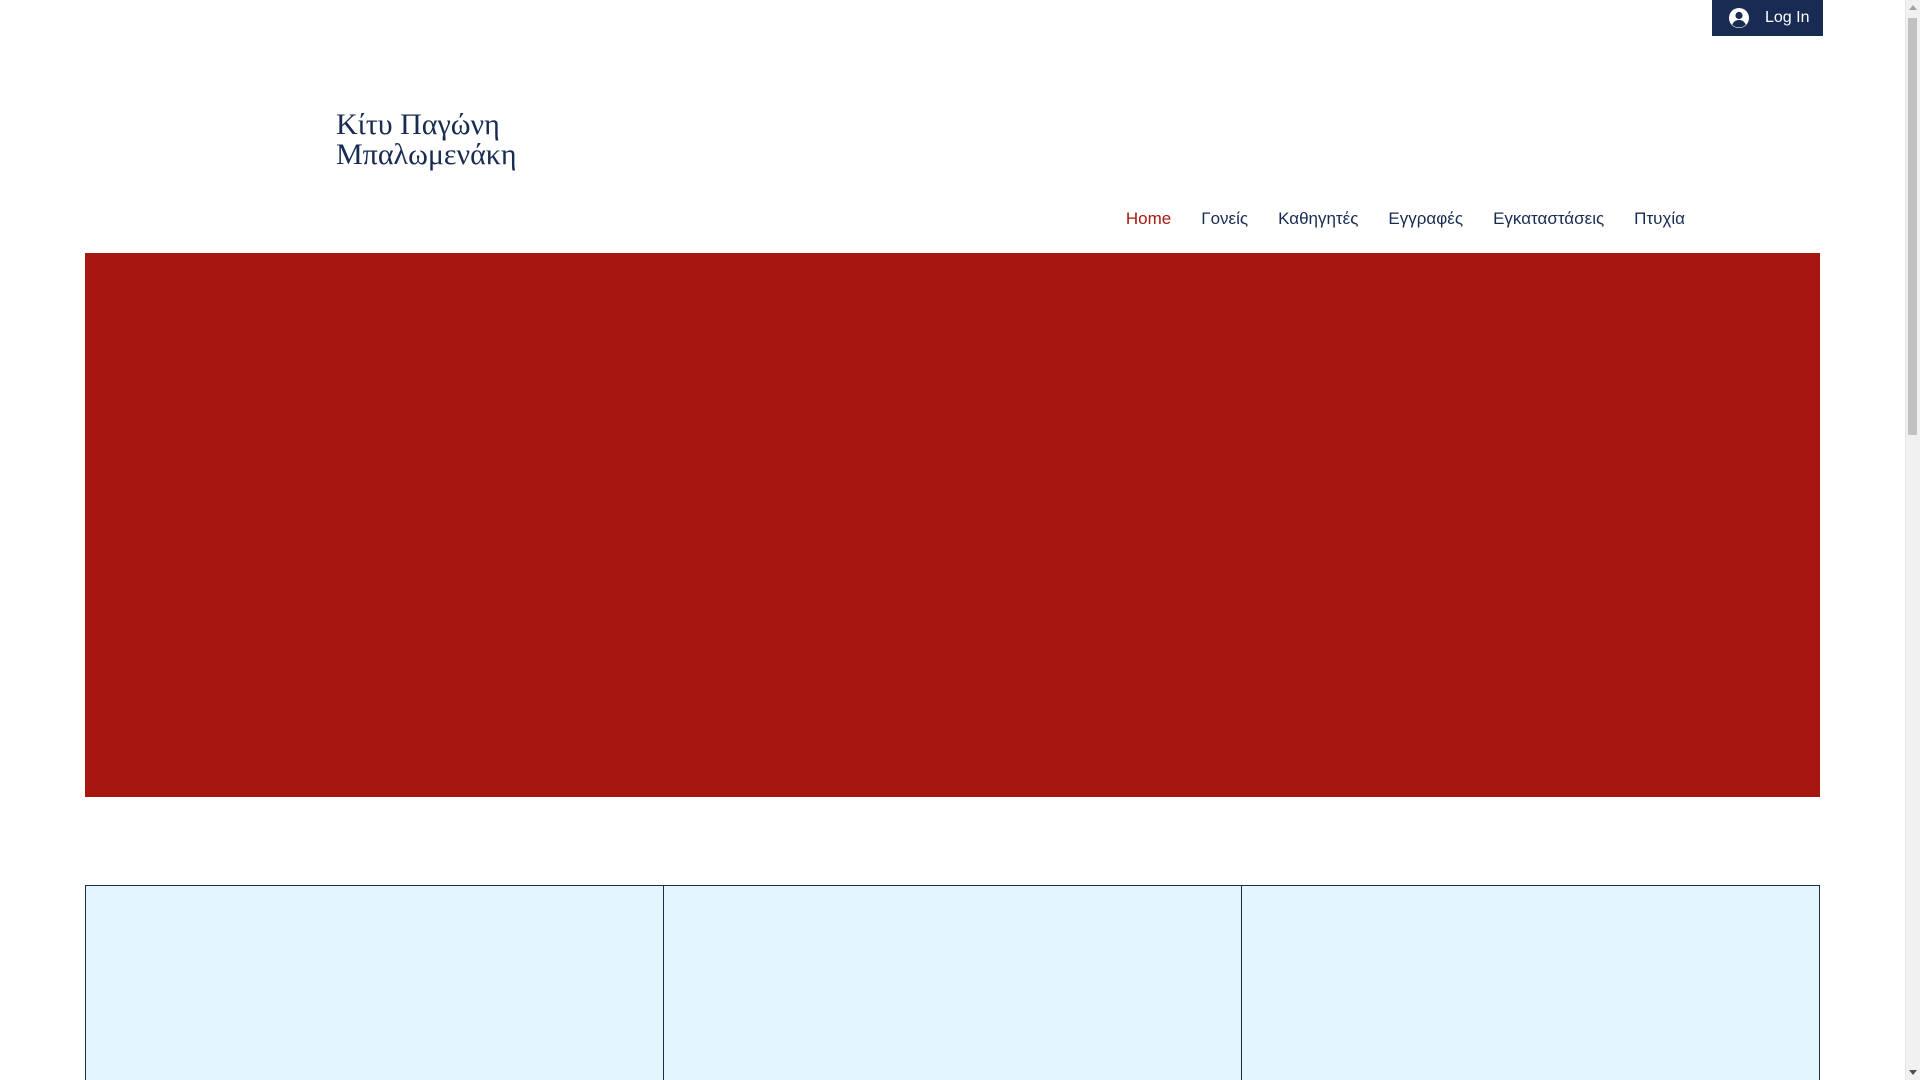 The image size is (1920, 1080). What do you see at coordinates (1787, 17) in the screenshot?
I see `login-label: Log In` at bounding box center [1787, 17].